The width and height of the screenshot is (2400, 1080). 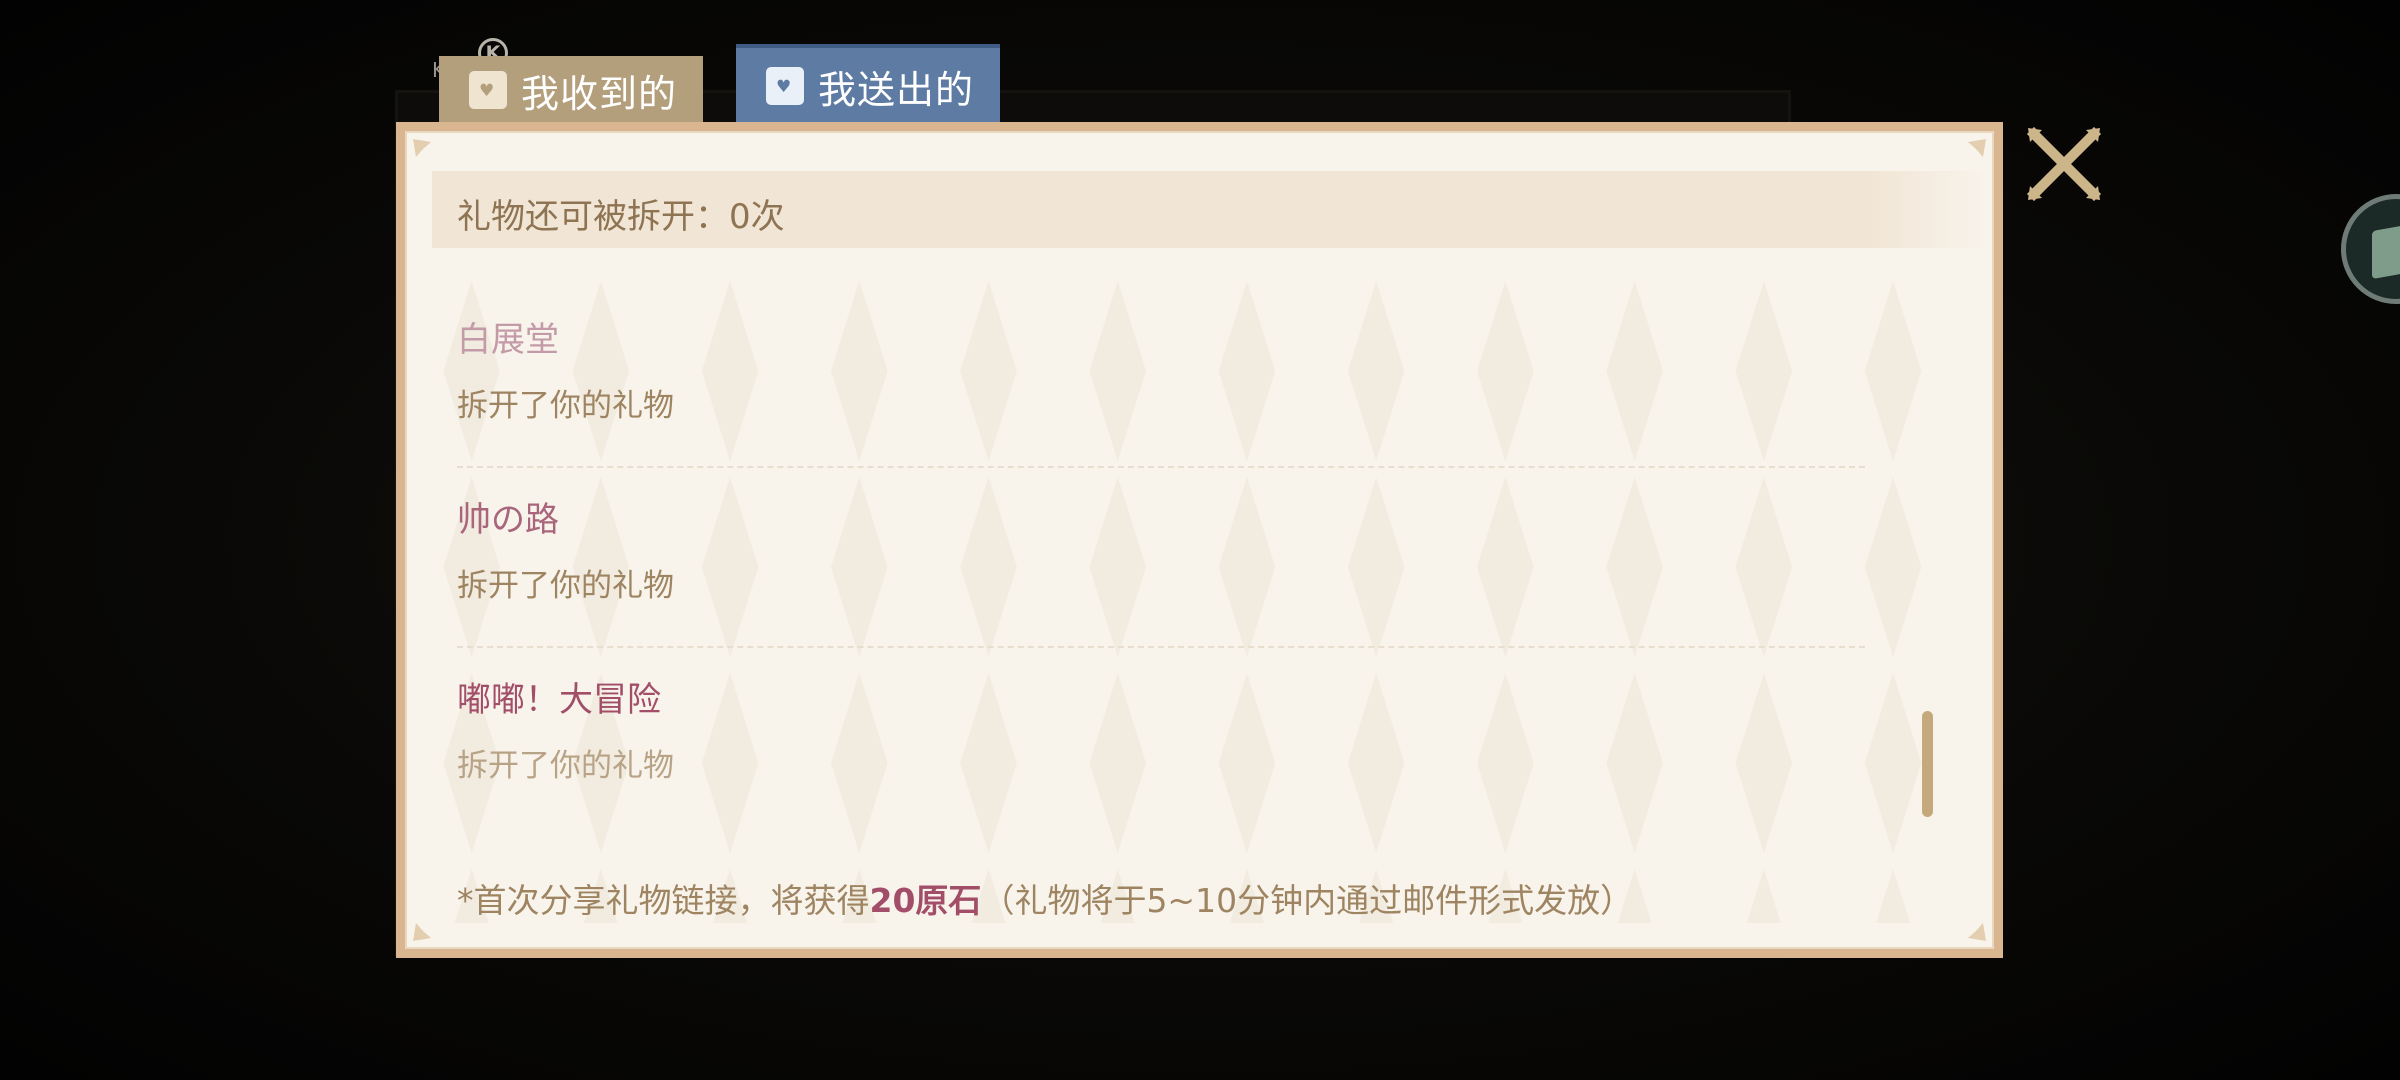 What do you see at coordinates (599, 93) in the screenshot?
I see `tab-received-label: 我收到的` at bounding box center [599, 93].